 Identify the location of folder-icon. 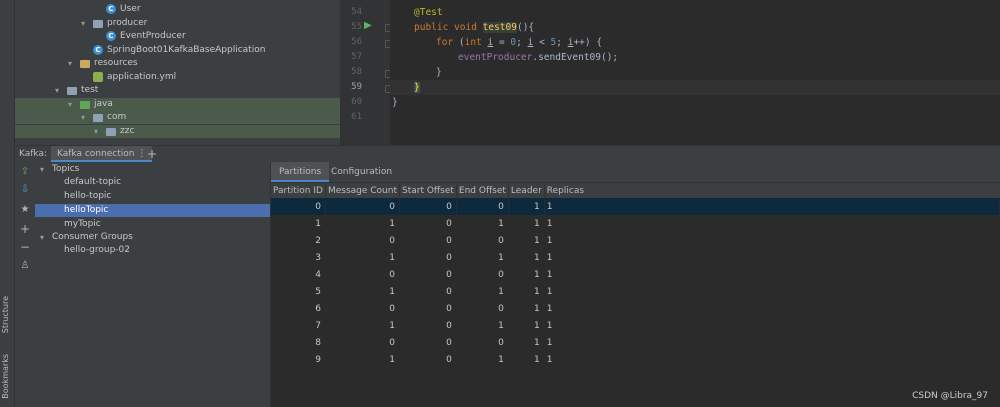
(98, 118).